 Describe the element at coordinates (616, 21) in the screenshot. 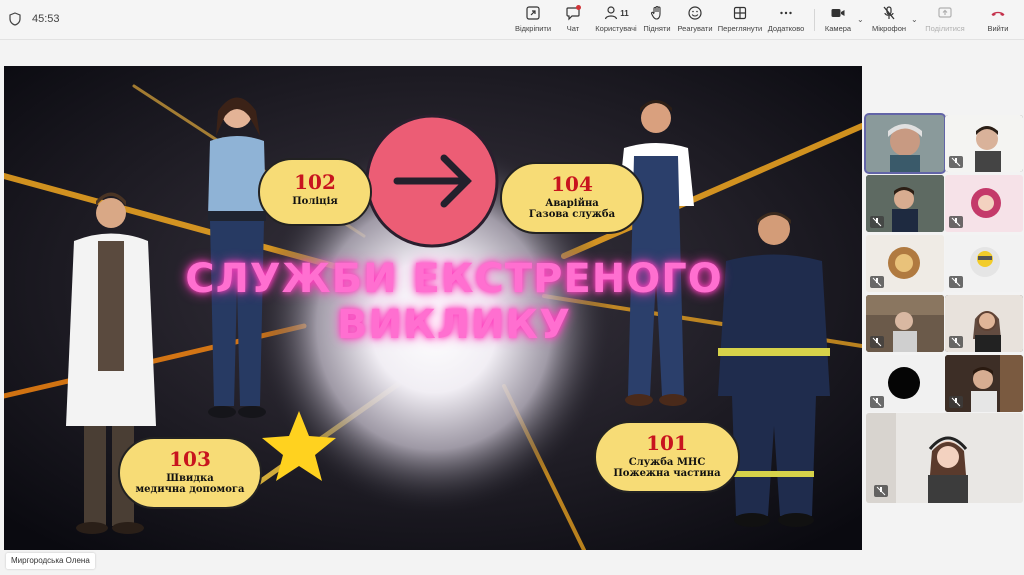

I see `people-button: 11 Користувачі` at that location.